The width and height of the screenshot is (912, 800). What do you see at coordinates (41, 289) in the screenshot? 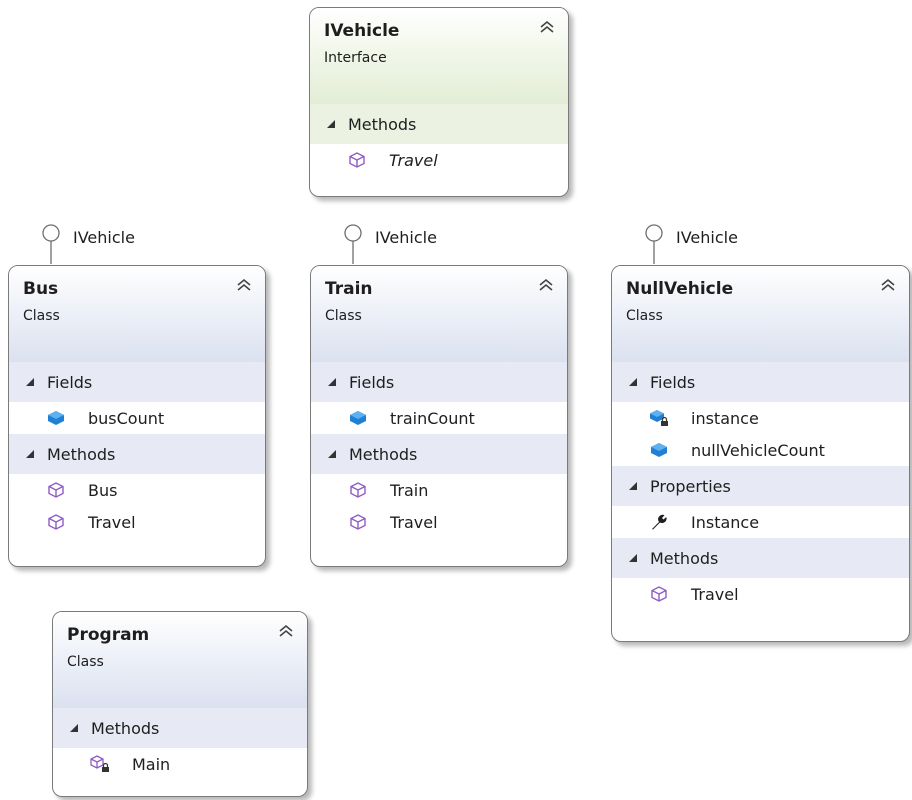
I see `bus-title: Bus` at bounding box center [41, 289].